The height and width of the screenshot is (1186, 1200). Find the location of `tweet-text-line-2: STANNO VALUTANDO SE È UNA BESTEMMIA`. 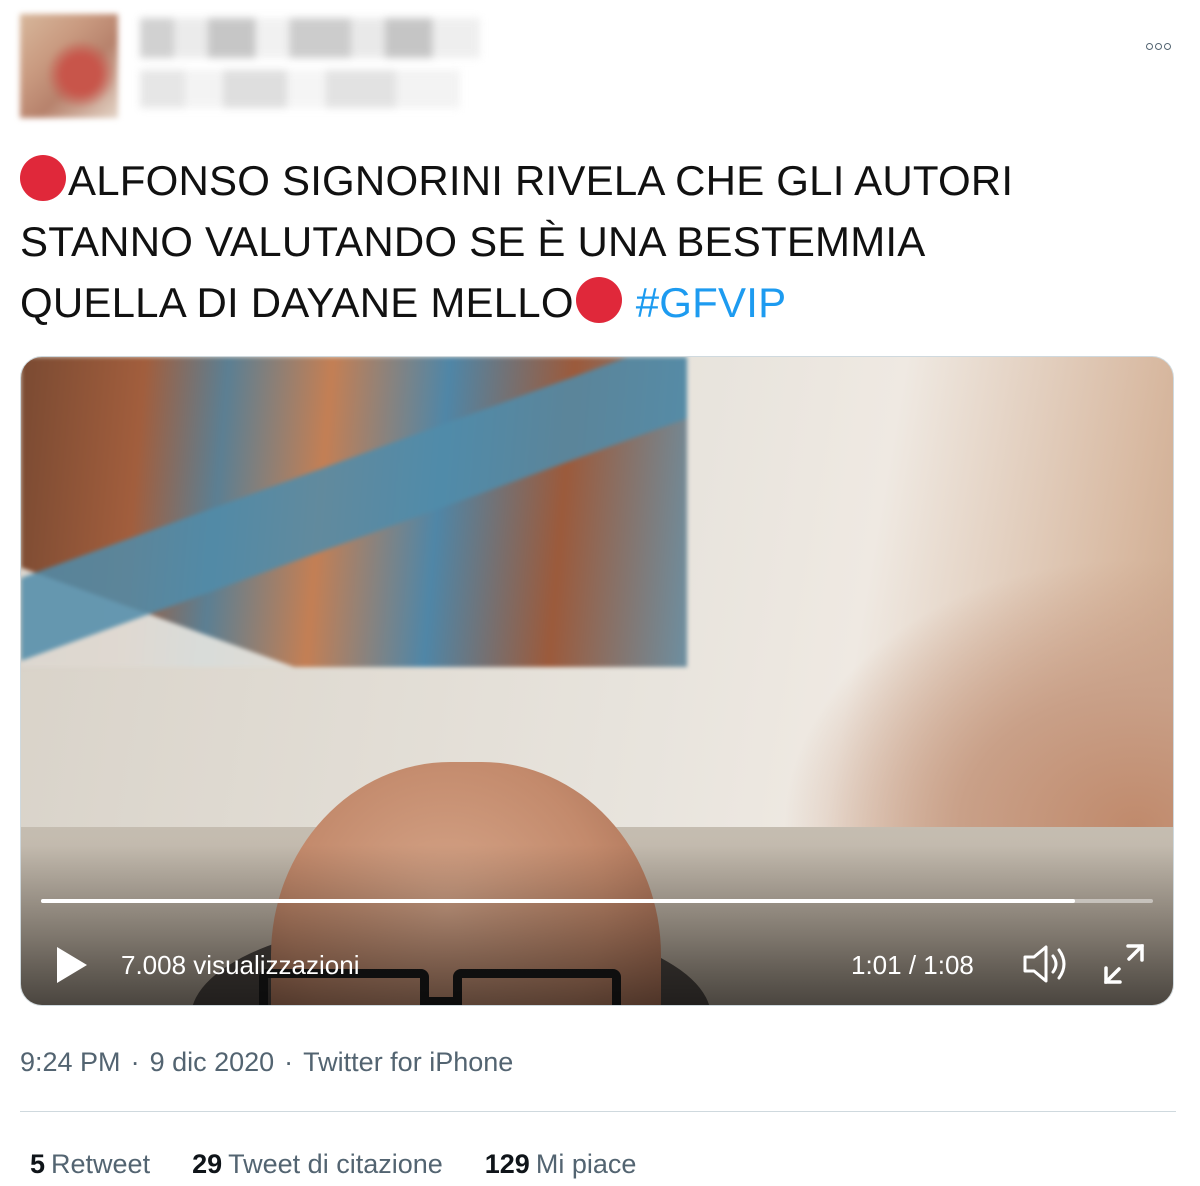

tweet-text-line-2: STANNO VALUTANDO SE È UNA BESTEMMIA is located at coordinates (473, 241).